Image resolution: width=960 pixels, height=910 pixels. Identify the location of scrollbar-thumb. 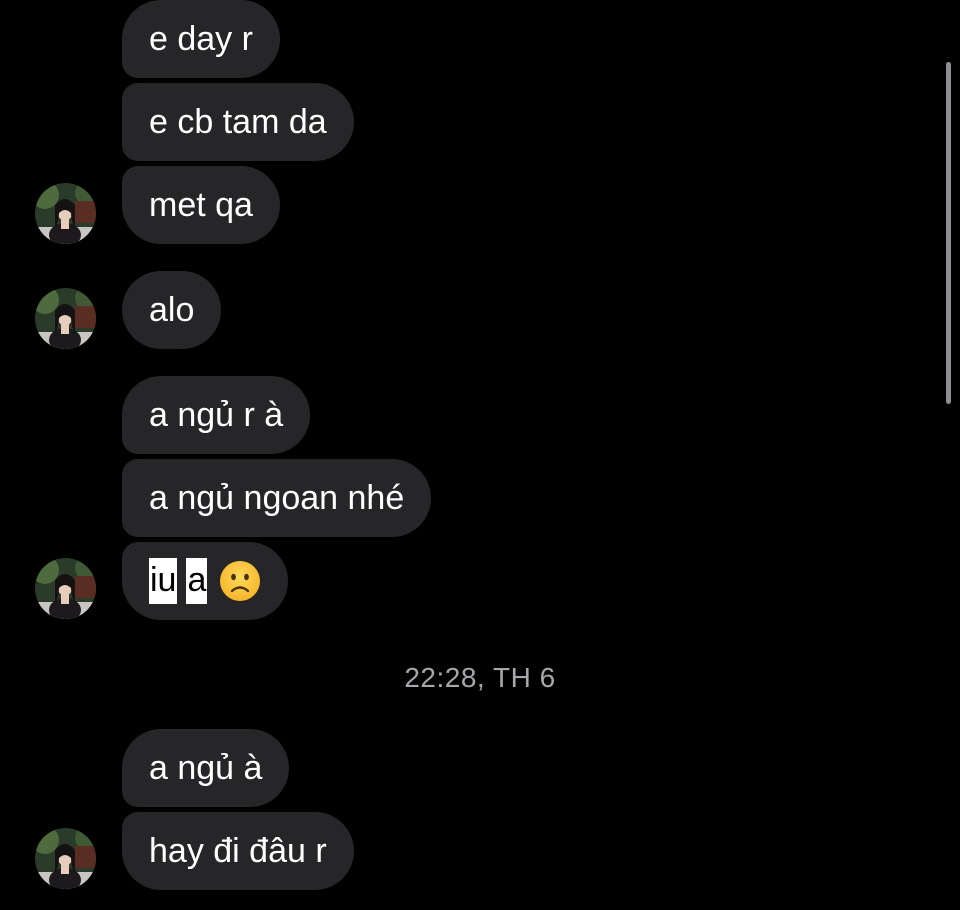
(948, 233).